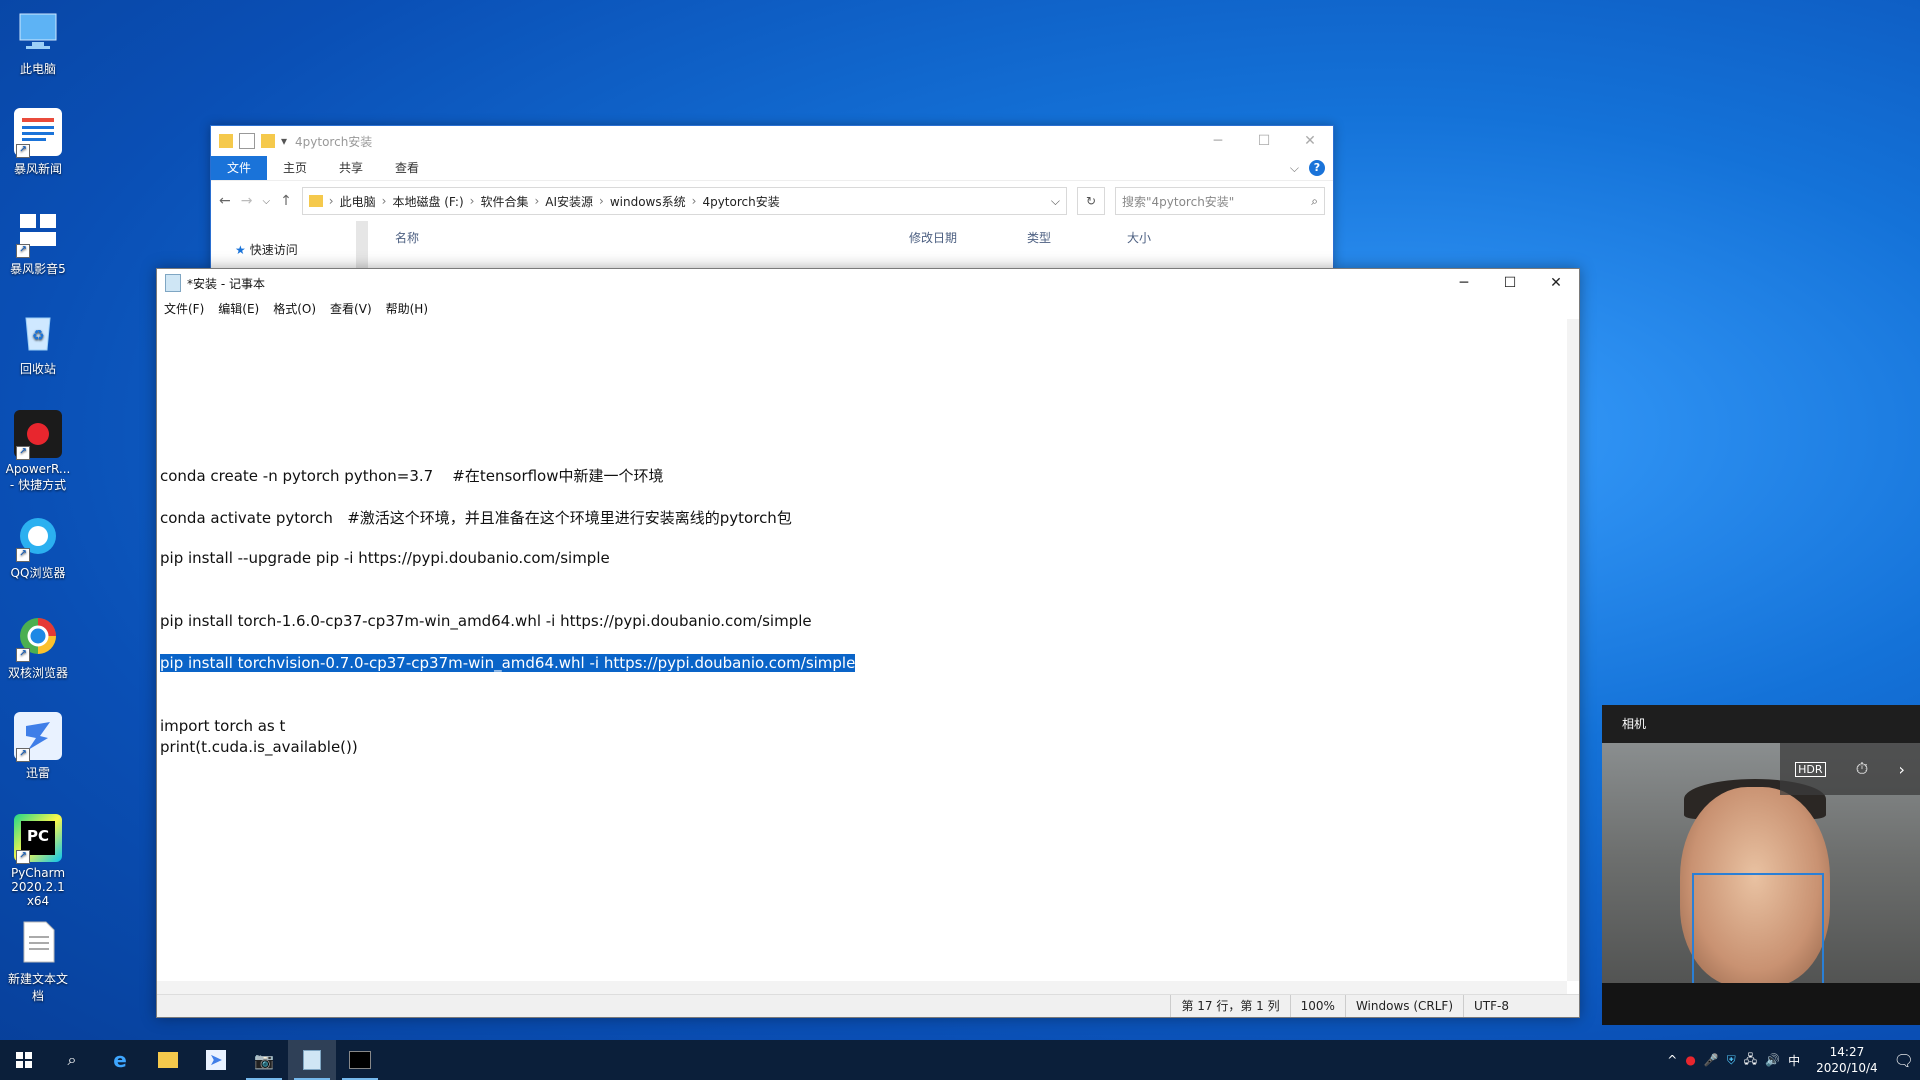 This screenshot has height=1080, width=1920. I want to click on tab-share: 共享, so click(351, 168).